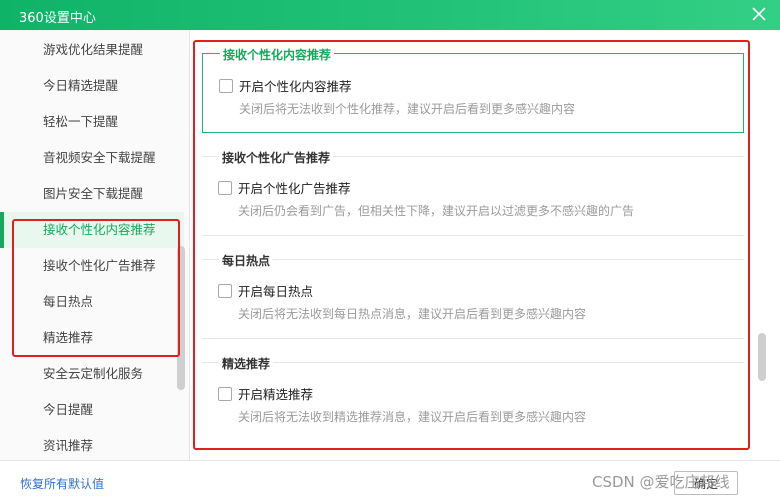 The image size is (780, 500). Describe the element at coordinates (295, 85) in the screenshot. I see `checkbox-label: 开启个性化内容推荐` at that location.